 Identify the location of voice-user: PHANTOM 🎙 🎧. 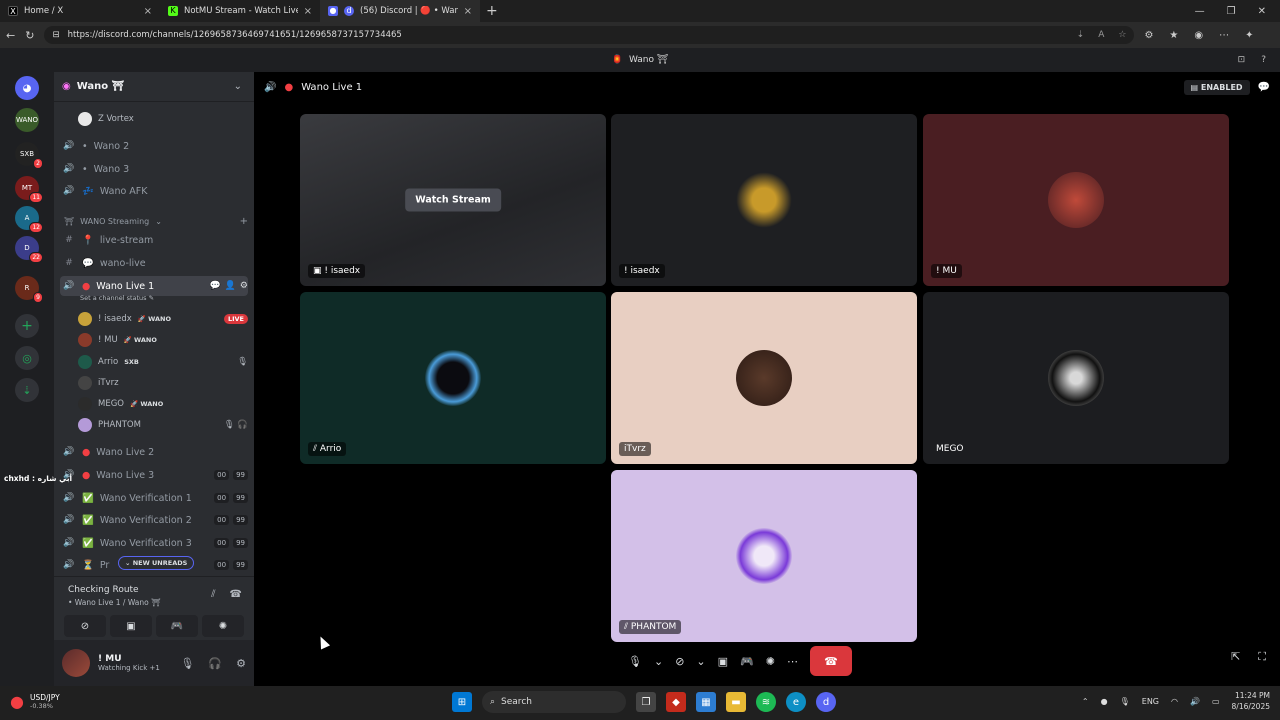
(163, 425).